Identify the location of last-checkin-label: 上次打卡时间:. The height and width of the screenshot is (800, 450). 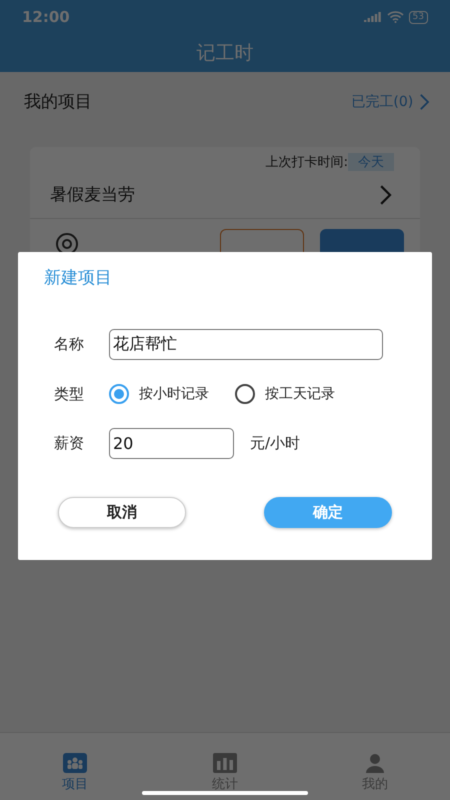
(307, 162).